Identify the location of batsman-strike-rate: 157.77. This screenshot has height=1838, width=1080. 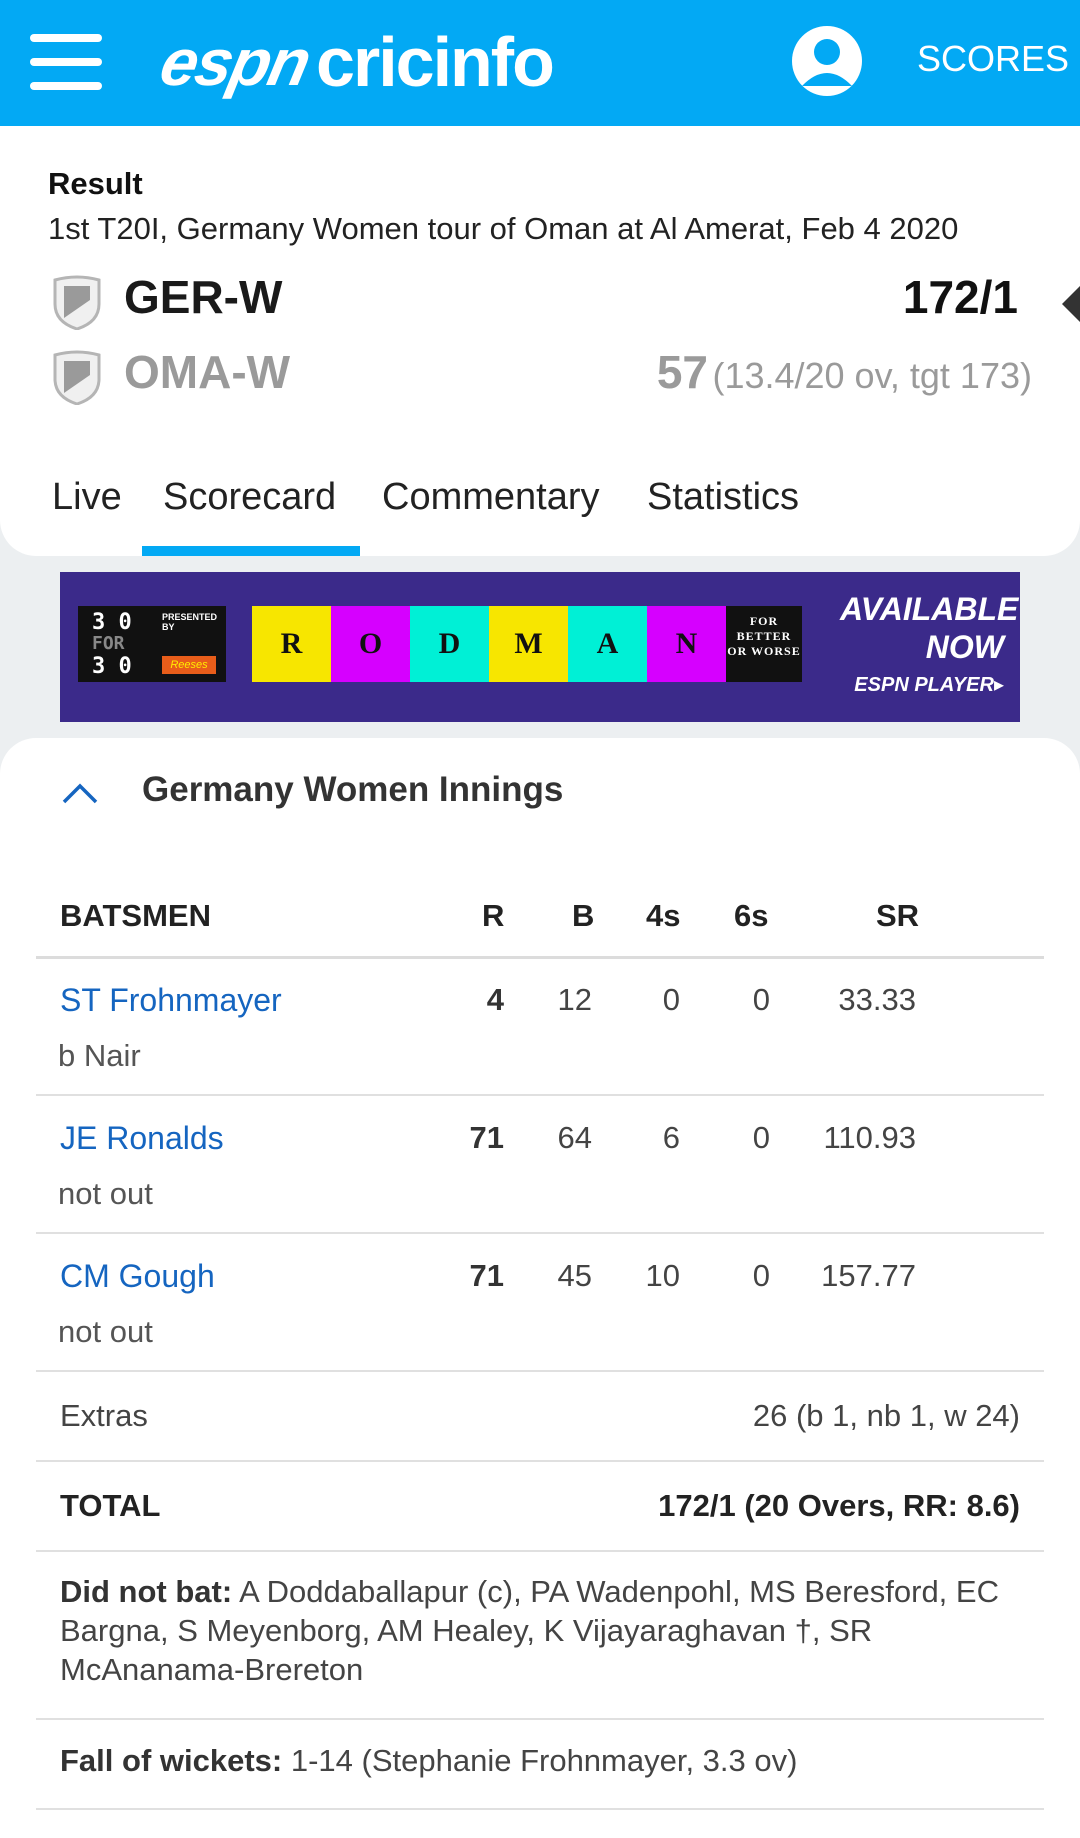
(868, 1275).